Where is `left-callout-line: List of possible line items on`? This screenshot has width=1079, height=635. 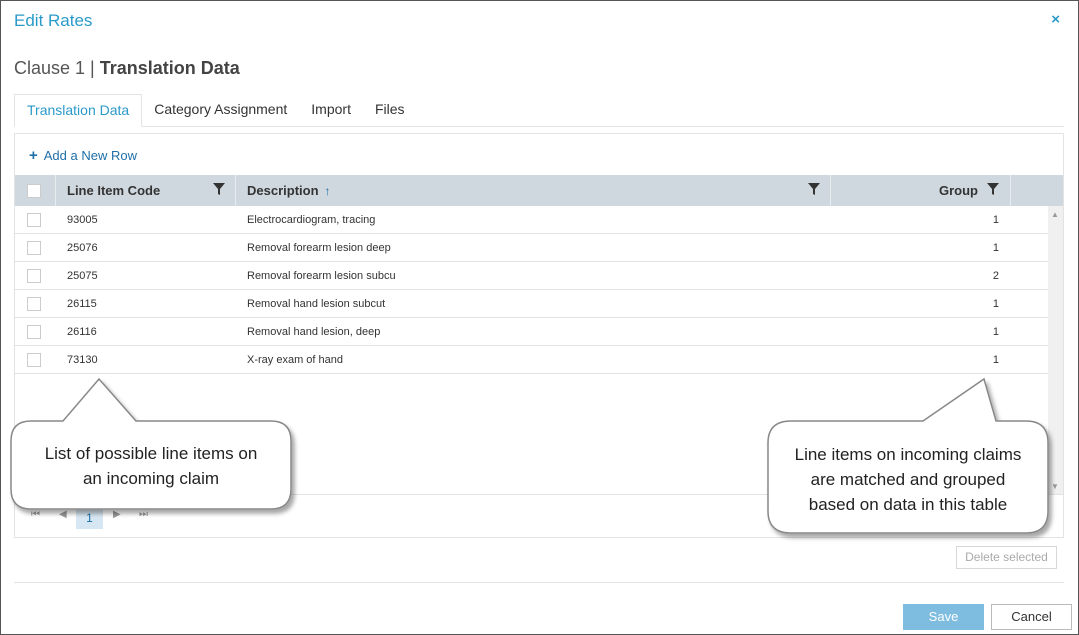 left-callout-line: List of possible line items on is located at coordinates (151, 453).